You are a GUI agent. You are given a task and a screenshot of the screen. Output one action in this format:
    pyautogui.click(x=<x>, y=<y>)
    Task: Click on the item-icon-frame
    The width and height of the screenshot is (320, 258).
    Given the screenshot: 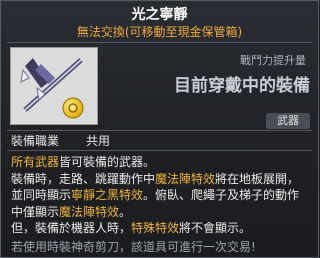 What is the action you would take?
    pyautogui.click(x=54, y=86)
    